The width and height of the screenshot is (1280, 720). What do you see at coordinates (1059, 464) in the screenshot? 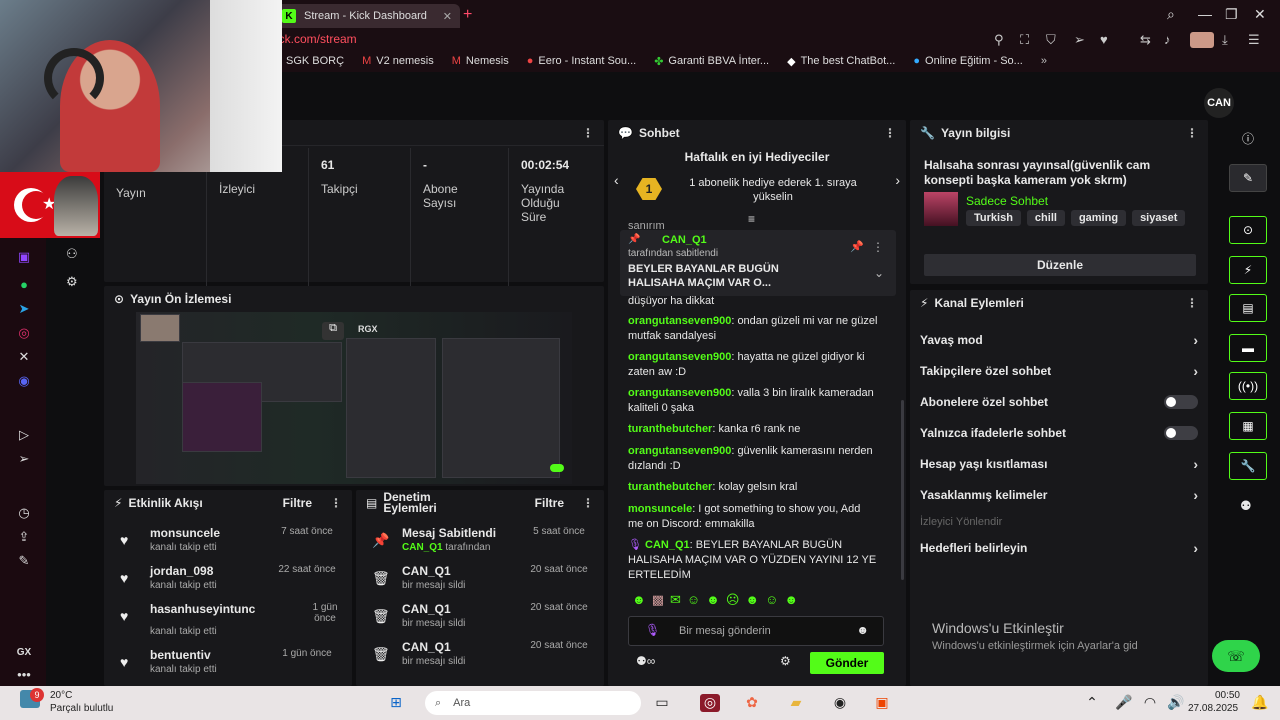
I see `account-age-row: Hesap yaşı kısıtlaması ›` at bounding box center [1059, 464].